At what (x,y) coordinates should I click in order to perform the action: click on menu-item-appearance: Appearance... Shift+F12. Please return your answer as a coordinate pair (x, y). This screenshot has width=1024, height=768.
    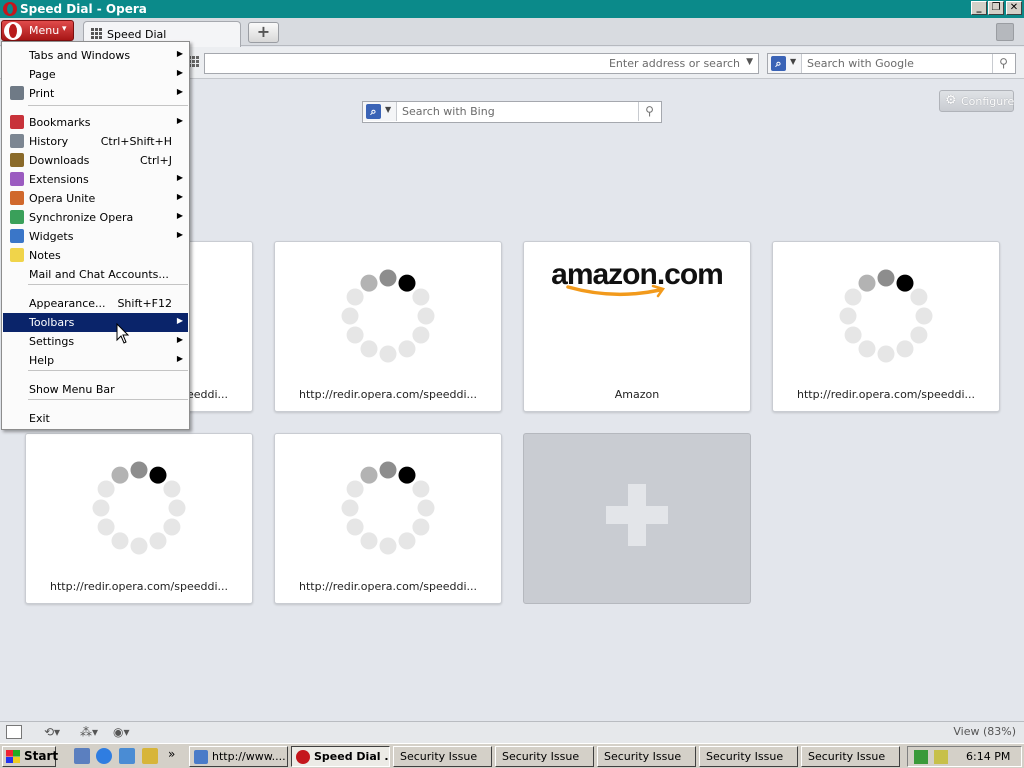
    Looking at the image, I should click on (95, 303).